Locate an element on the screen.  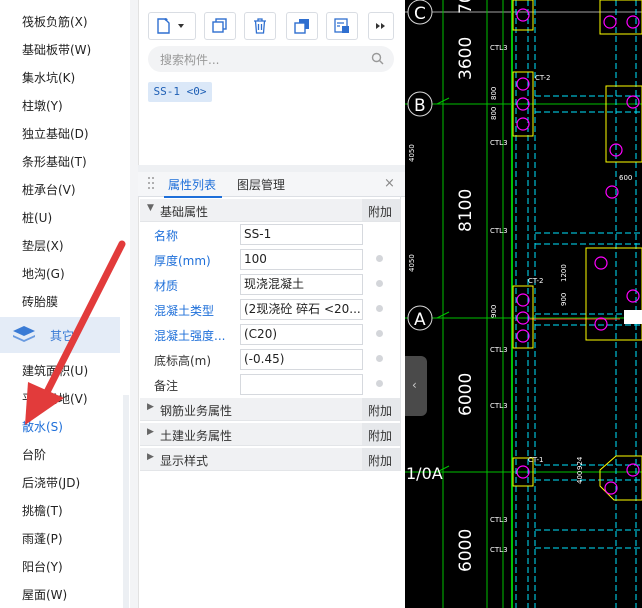
duplicate-icon is located at coordinates (301, 26).